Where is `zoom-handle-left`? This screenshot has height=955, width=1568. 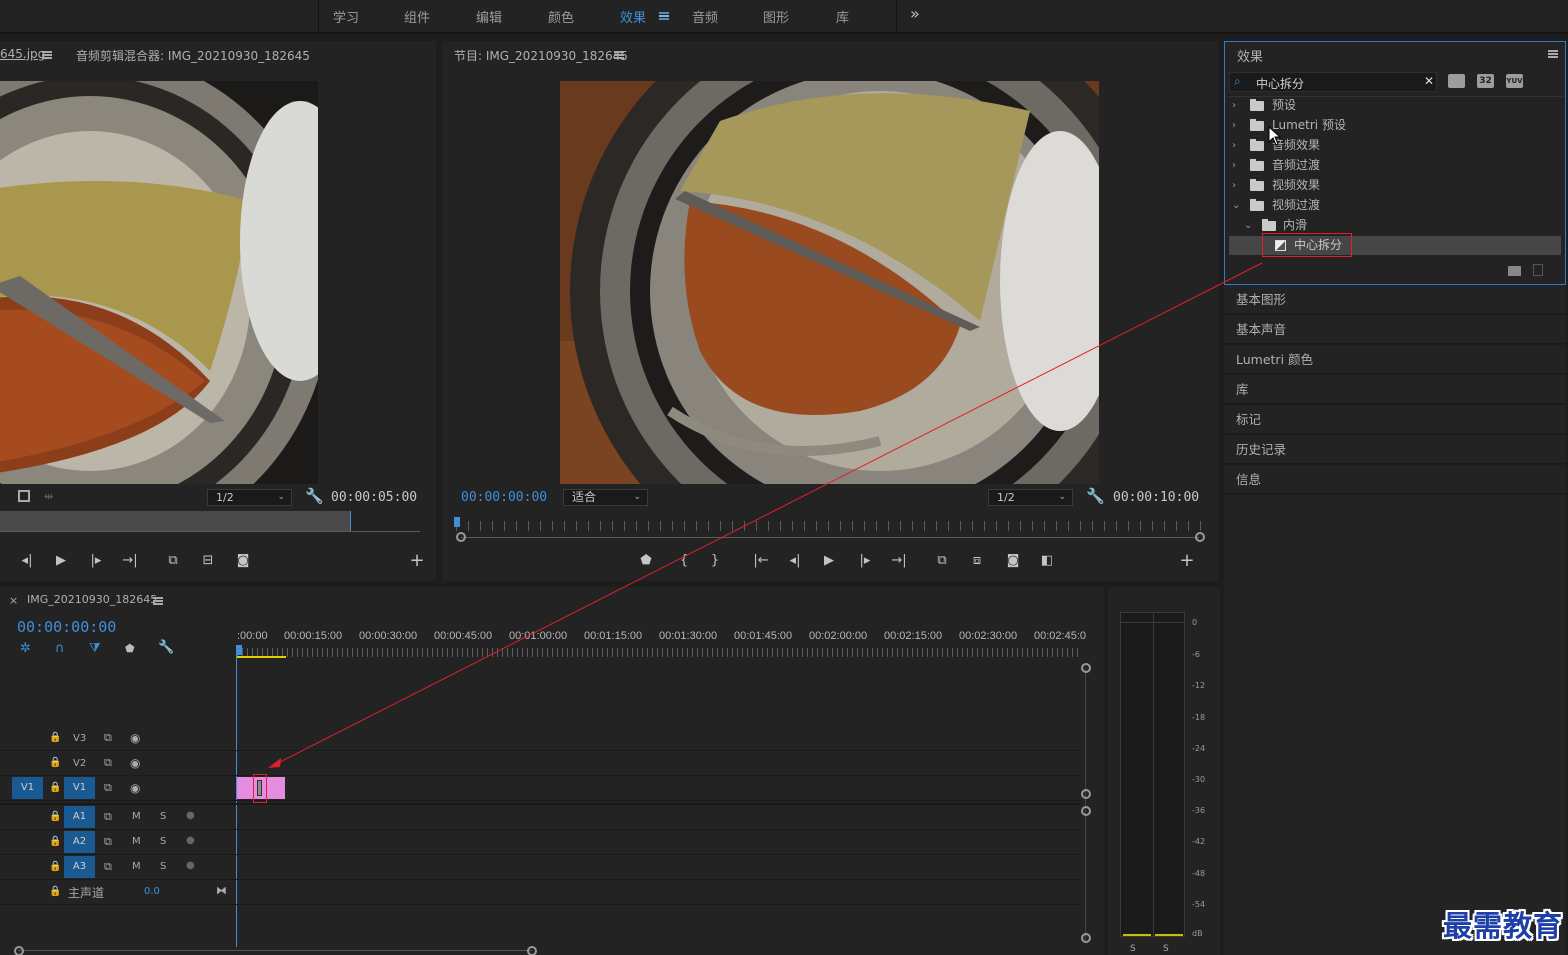
zoom-handle-left is located at coordinates (461, 537).